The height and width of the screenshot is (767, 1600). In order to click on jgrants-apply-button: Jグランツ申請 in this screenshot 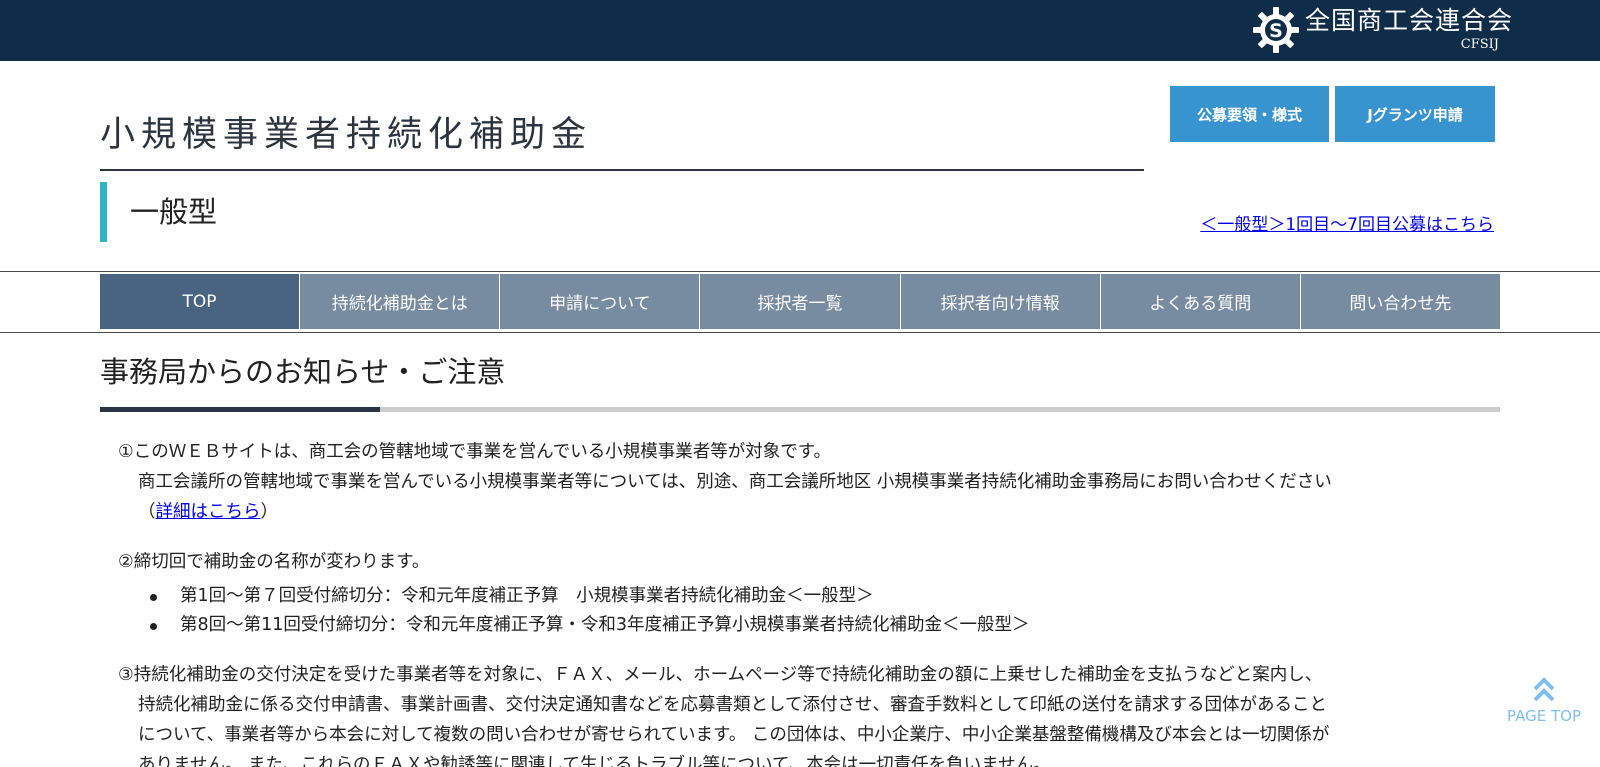, I will do `click(1415, 114)`.